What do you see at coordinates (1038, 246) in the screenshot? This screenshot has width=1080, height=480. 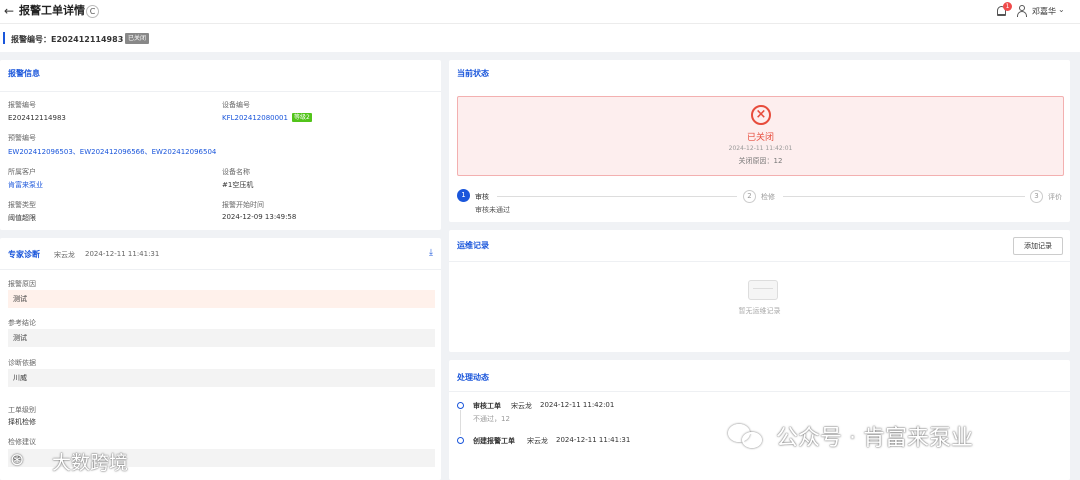 I see `add-record-button: 添加记录` at bounding box center [1038, 246].